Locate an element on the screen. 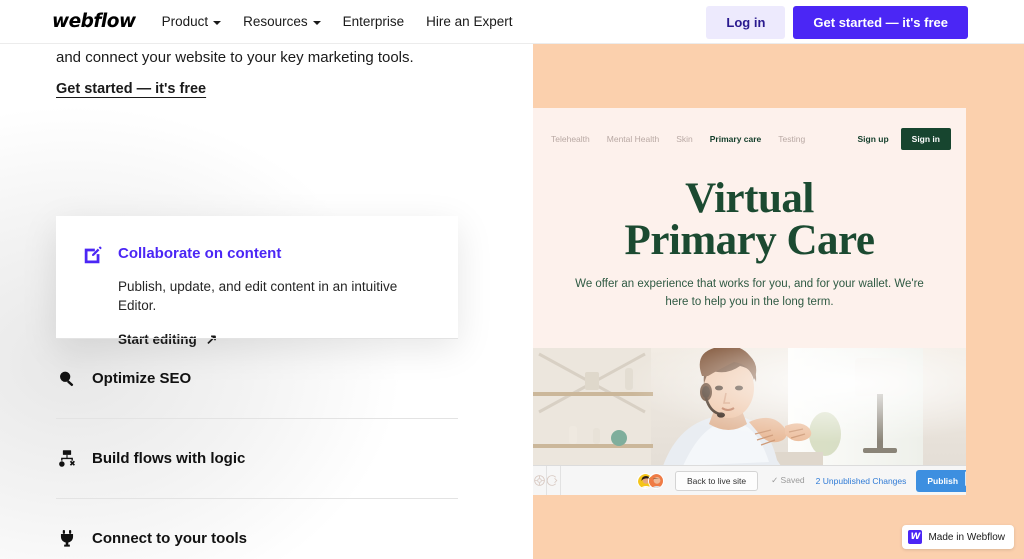  accordion-item-build-flows-with-logic: Build flows with logic is located at coordinates (257, 458).